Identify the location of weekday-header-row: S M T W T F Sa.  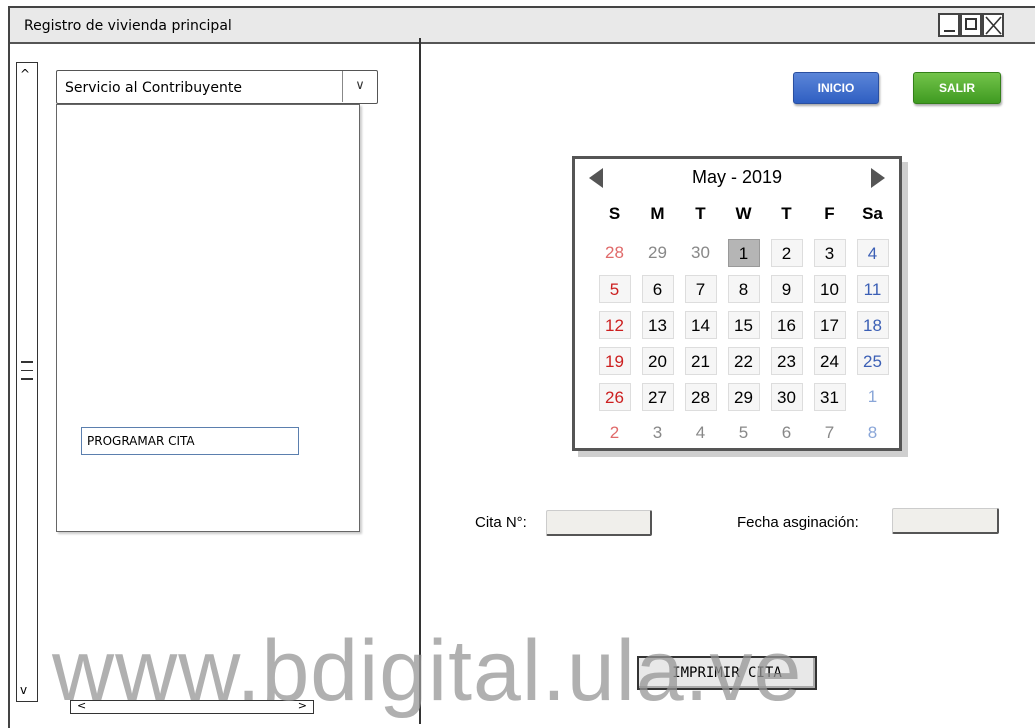
(743, 221).